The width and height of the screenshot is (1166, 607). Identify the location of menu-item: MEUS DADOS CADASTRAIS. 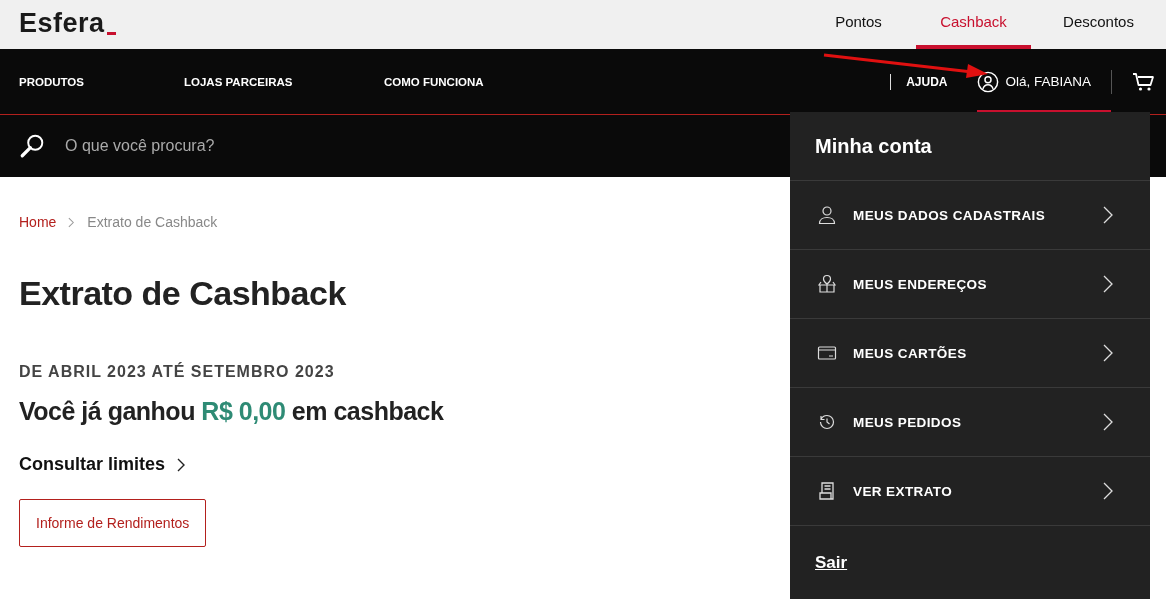
(970, 215).